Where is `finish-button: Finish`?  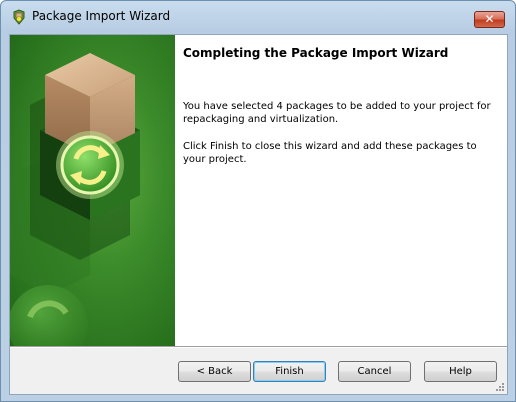 finish-button: Finish is located at coordinates (289, 371).